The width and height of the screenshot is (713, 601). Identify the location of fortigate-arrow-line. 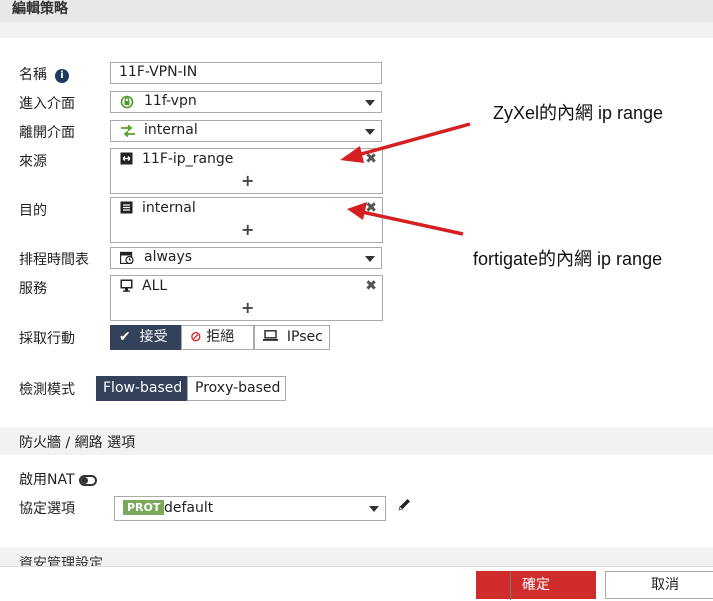
(412, 223).